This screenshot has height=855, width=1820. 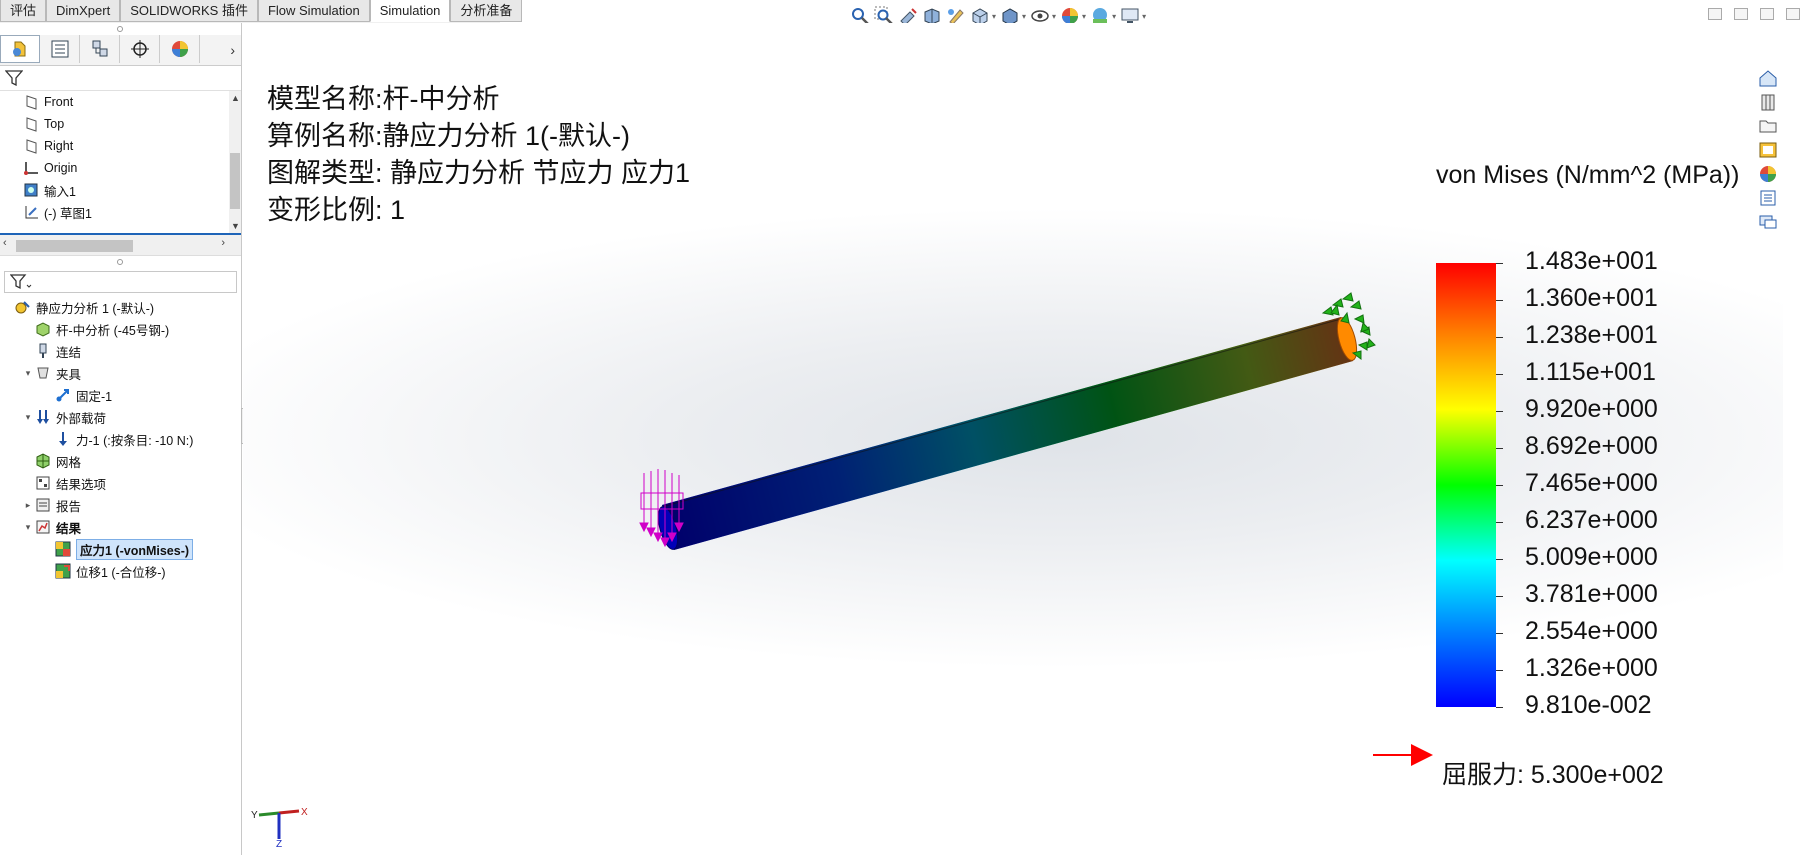 I want to click on tree-toggle-icon: ▸, so click(x=28, y=505).